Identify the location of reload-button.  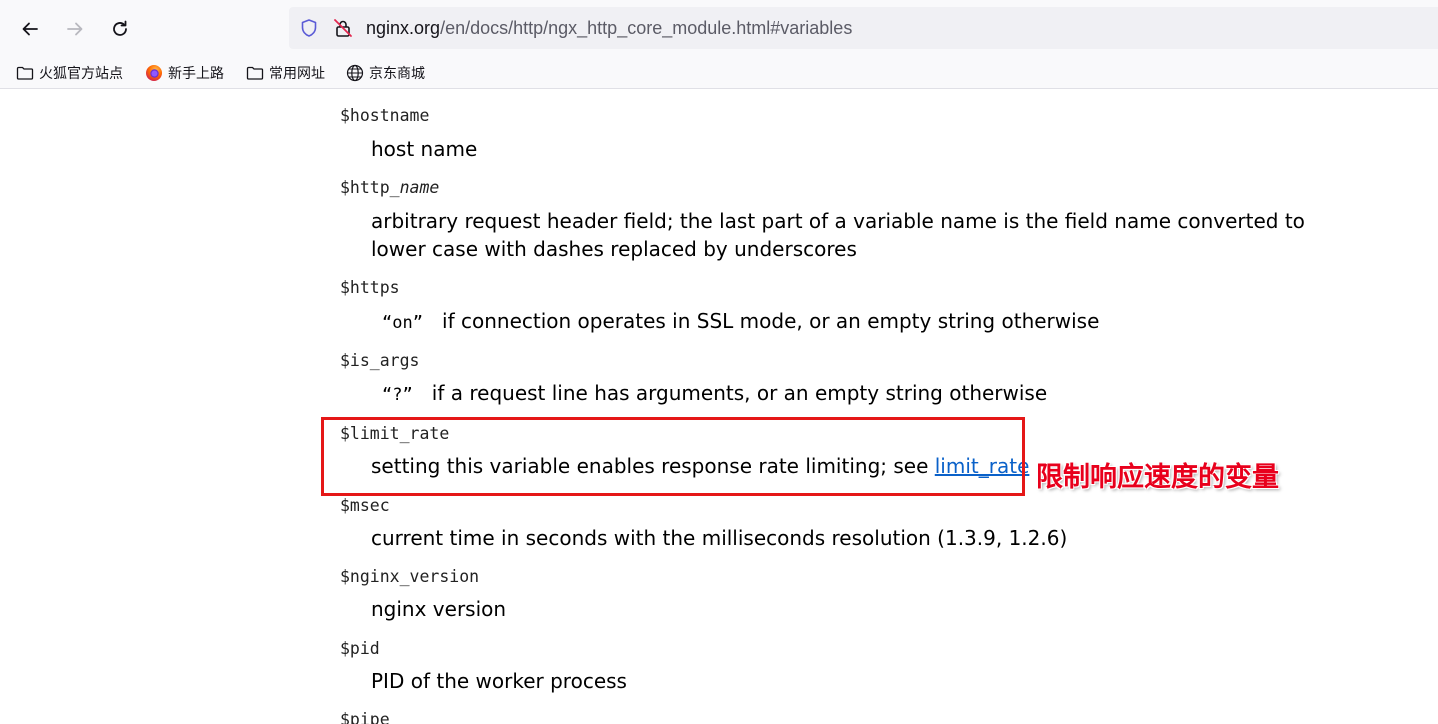
(120, 29).